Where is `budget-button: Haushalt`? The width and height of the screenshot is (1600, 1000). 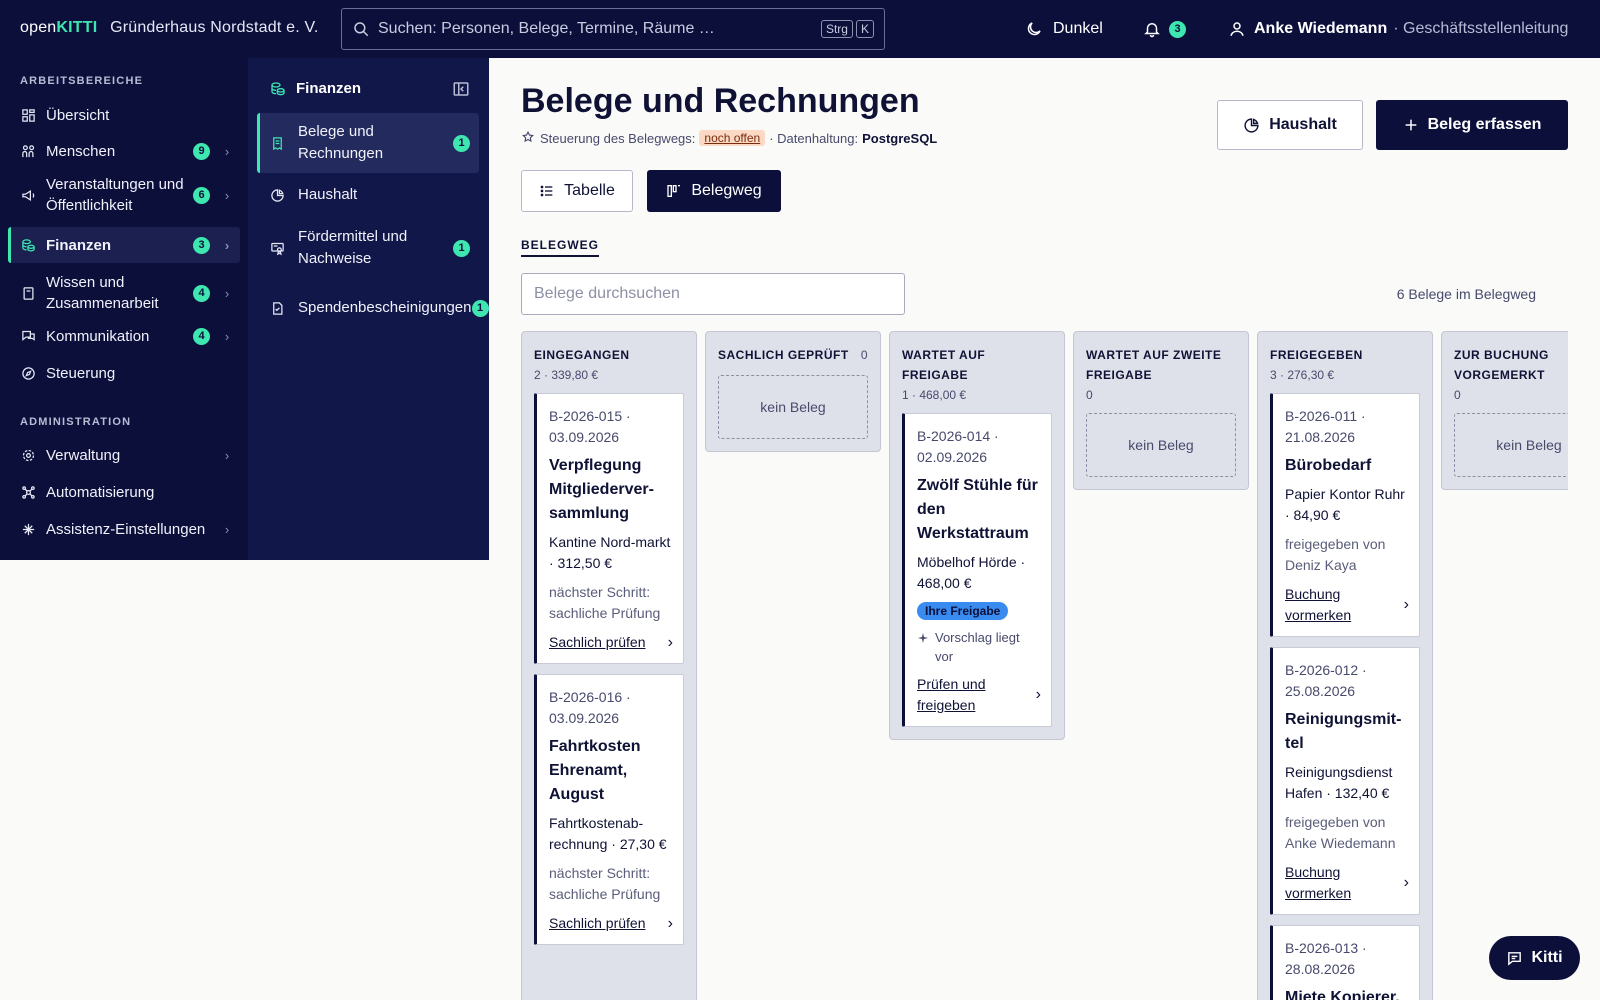 budget-button: Haushalt is located at coordinates (1290, 125).